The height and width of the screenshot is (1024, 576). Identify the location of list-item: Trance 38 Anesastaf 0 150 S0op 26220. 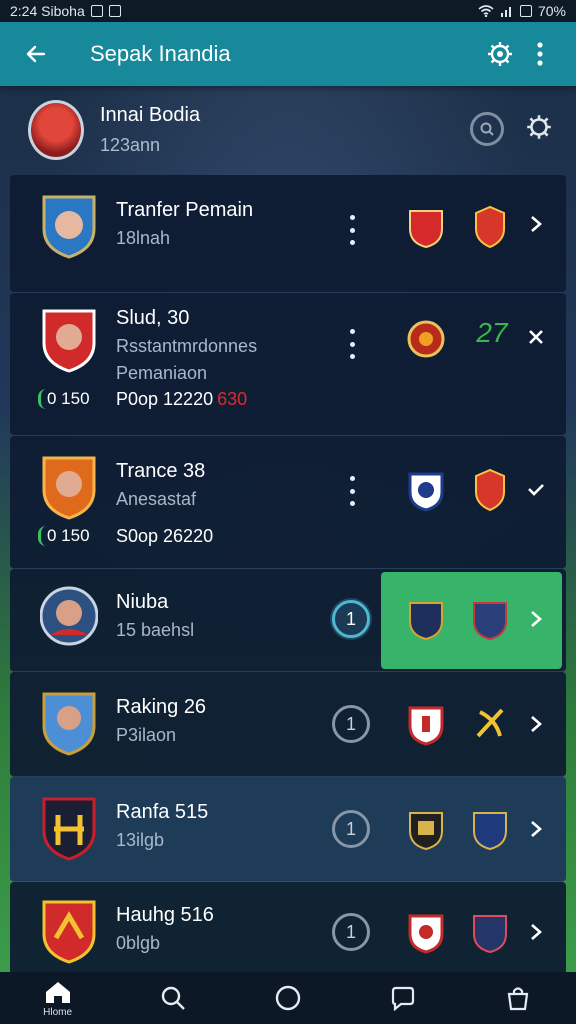
(288, 502).